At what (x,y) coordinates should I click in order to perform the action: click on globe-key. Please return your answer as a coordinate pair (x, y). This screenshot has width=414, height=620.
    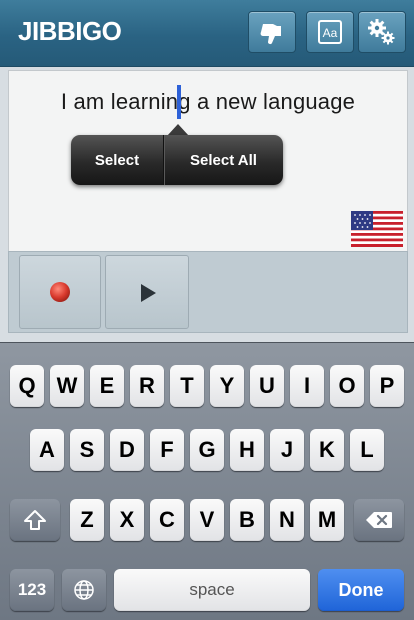
    Looking at the image, I should click on (84, 590).